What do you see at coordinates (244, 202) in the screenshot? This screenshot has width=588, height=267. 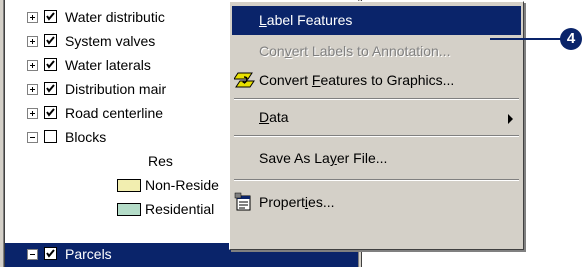 I see `properties-icon` at bounding box center [244, 202].